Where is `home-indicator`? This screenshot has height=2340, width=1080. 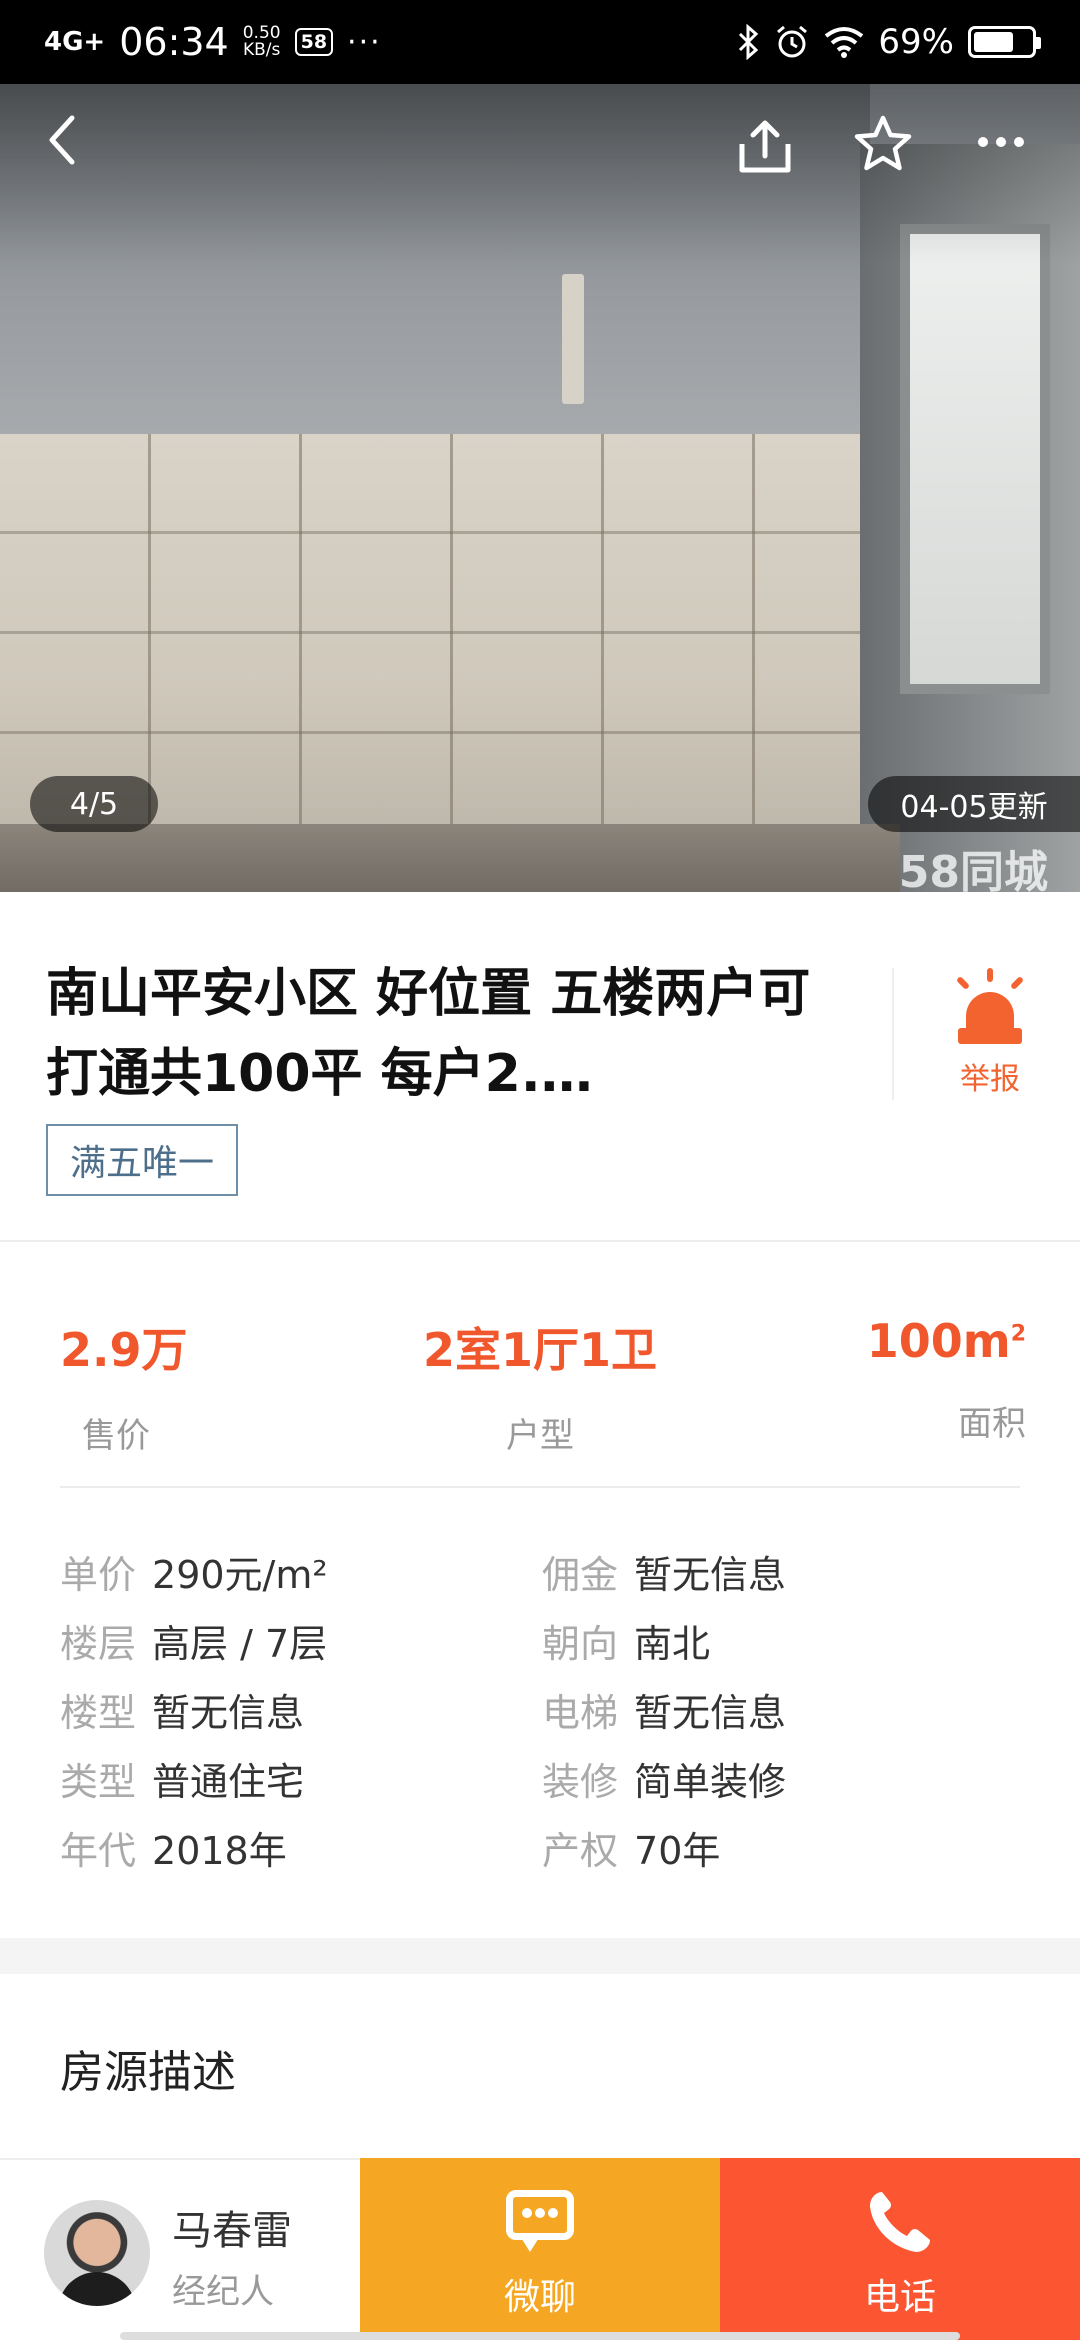 home-indicator is located at coordinates (540, 2336).